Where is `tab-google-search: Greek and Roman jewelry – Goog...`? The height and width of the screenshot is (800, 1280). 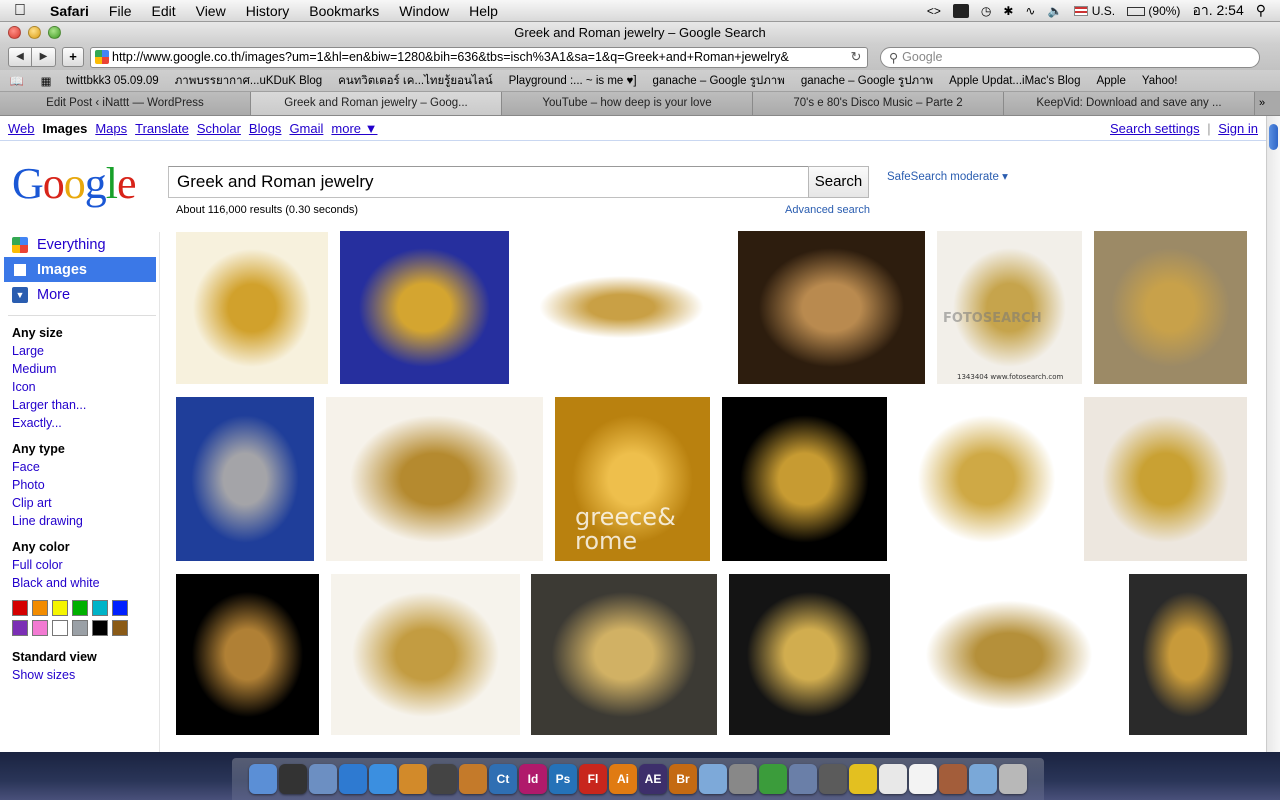 tab-google-search: Greek and Roman jewelry – Goog... is located at coordinates (376, 103).